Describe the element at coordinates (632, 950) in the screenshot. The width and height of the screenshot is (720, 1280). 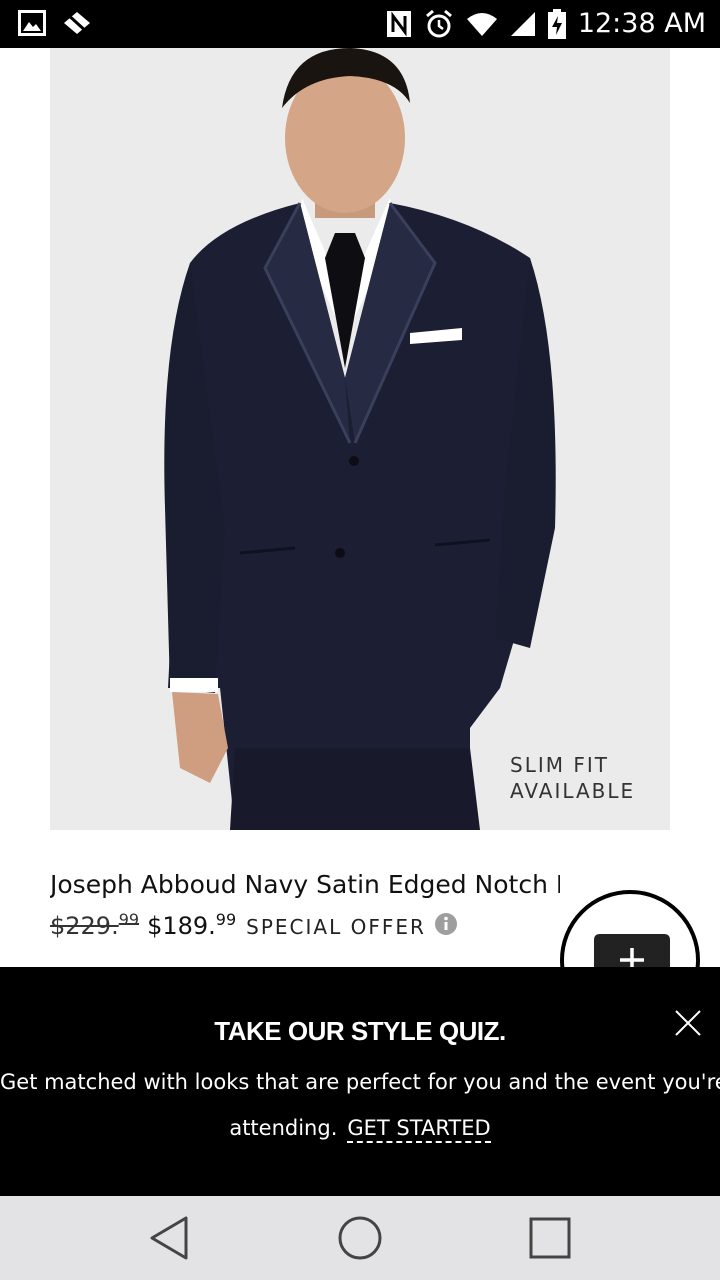
I see `chat-add-icon` at that location.